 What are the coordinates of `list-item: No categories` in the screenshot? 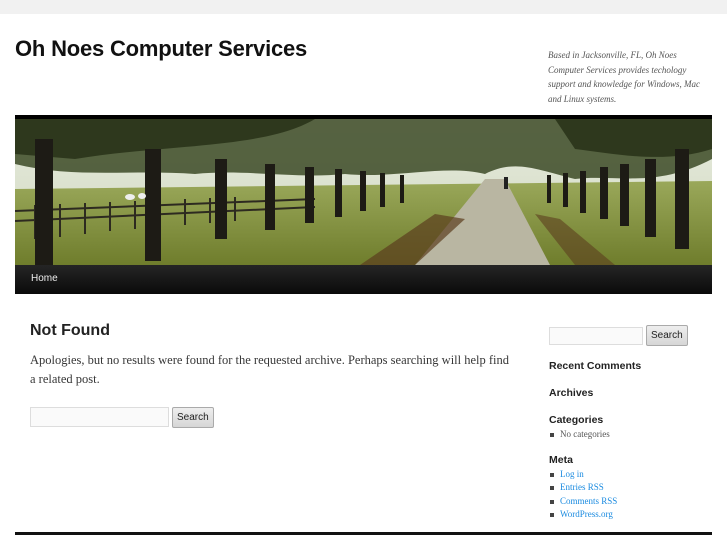 It's located at (579, 434).